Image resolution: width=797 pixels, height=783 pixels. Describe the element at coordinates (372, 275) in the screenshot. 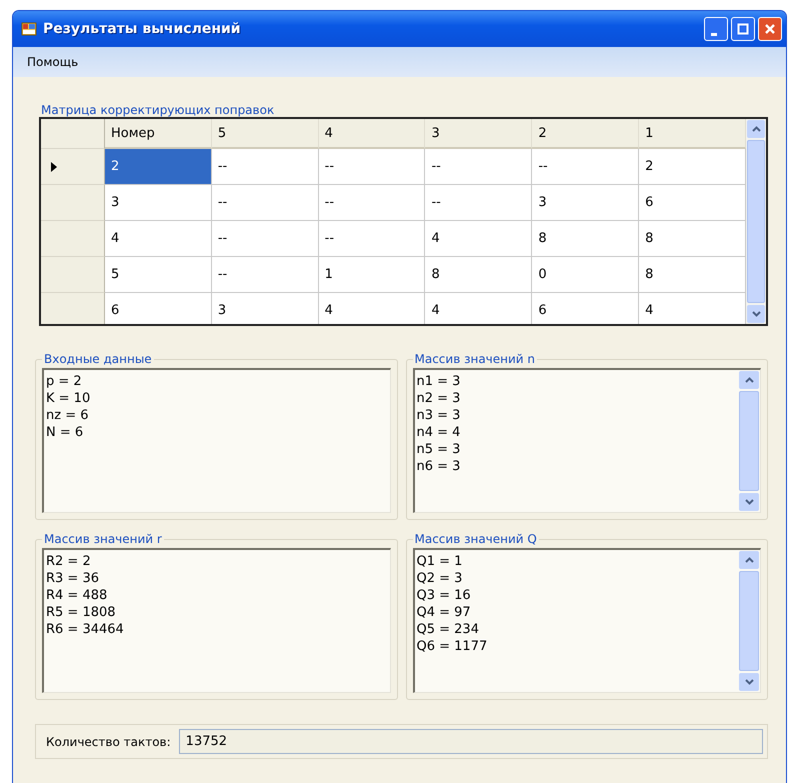

I see `table-cell: 1` at that location.